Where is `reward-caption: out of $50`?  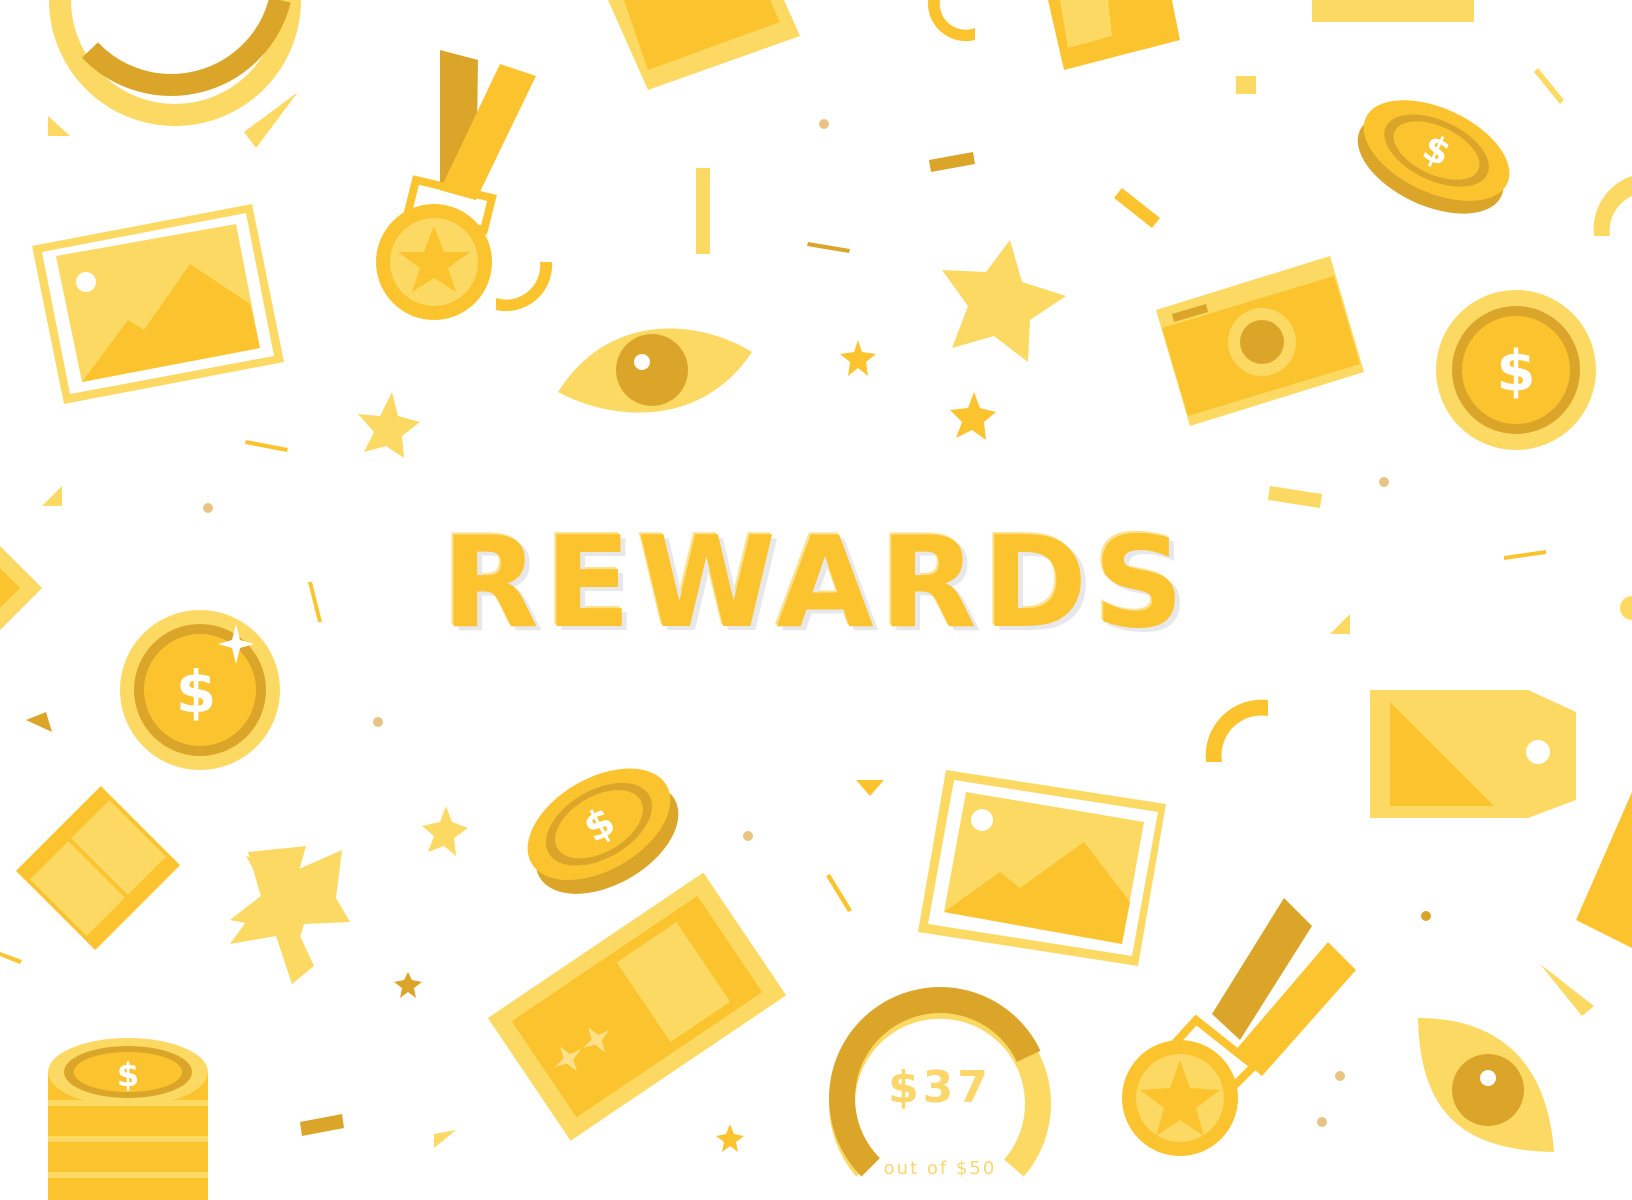
reward-caption: out of $50 is located at coordinates (940, 1168).